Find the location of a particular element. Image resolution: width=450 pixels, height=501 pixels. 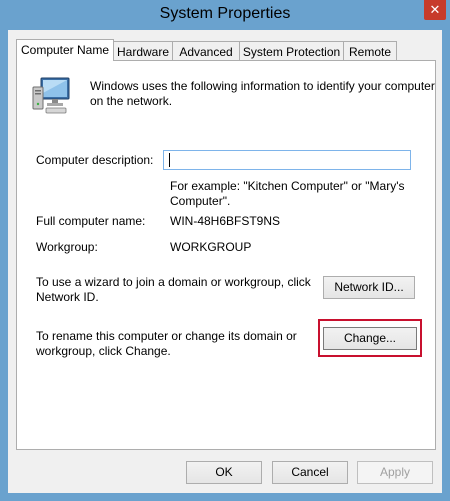

workgroup-value: WORKGROUP is located at coordinates (211, 247).